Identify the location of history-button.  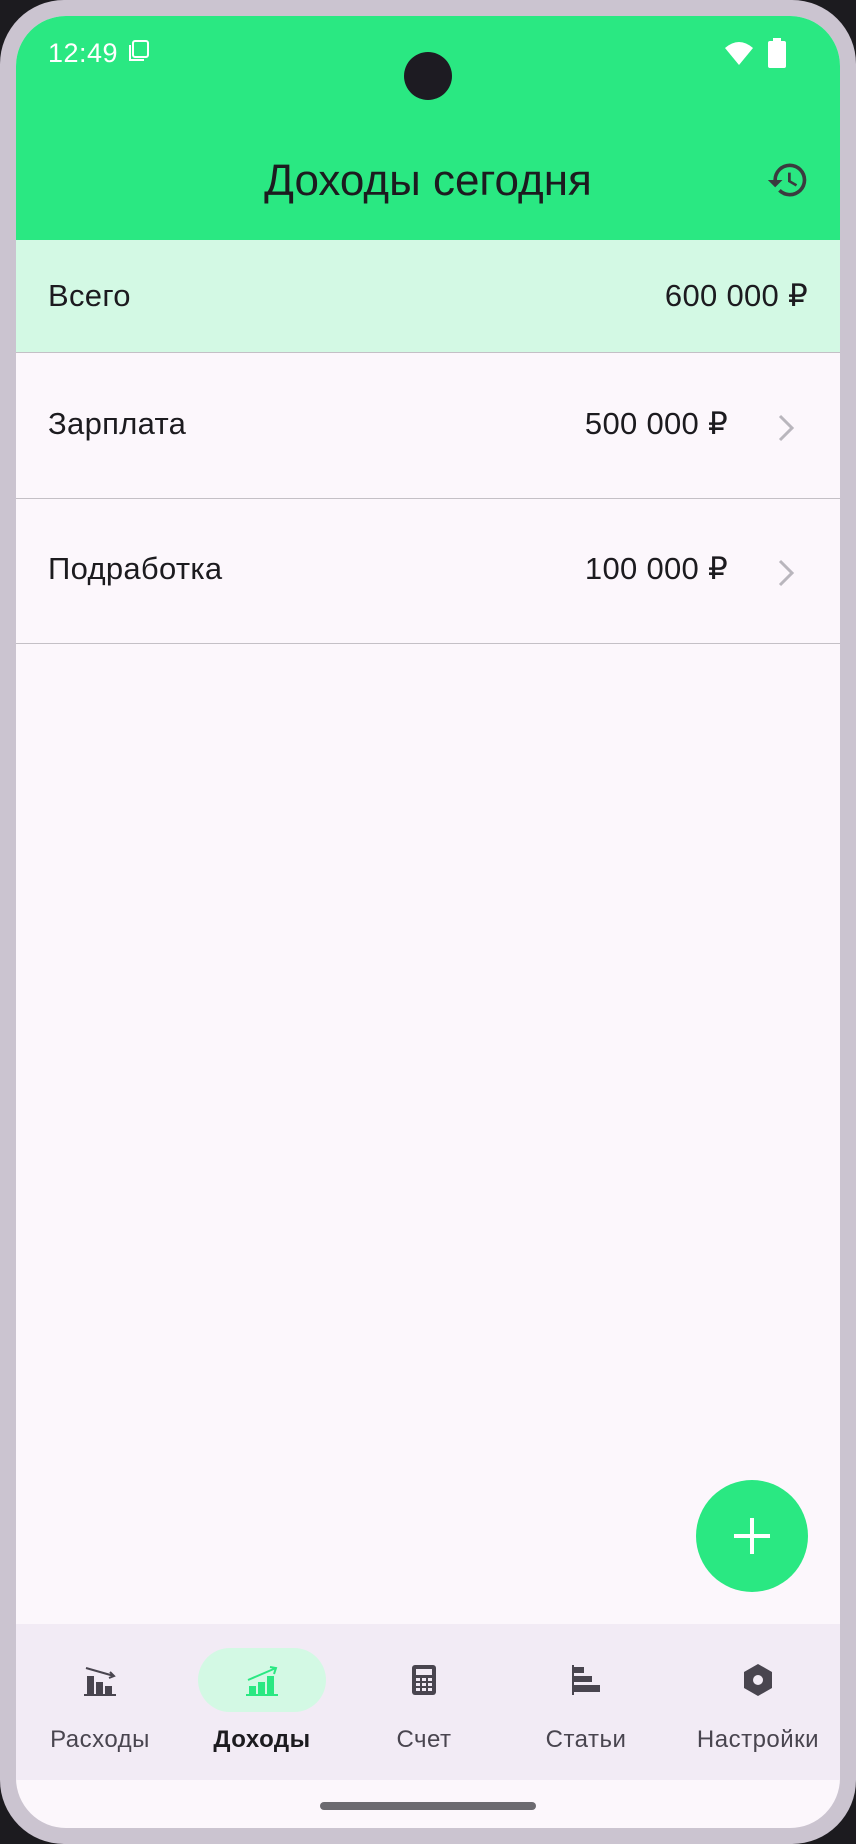
(788, 180).